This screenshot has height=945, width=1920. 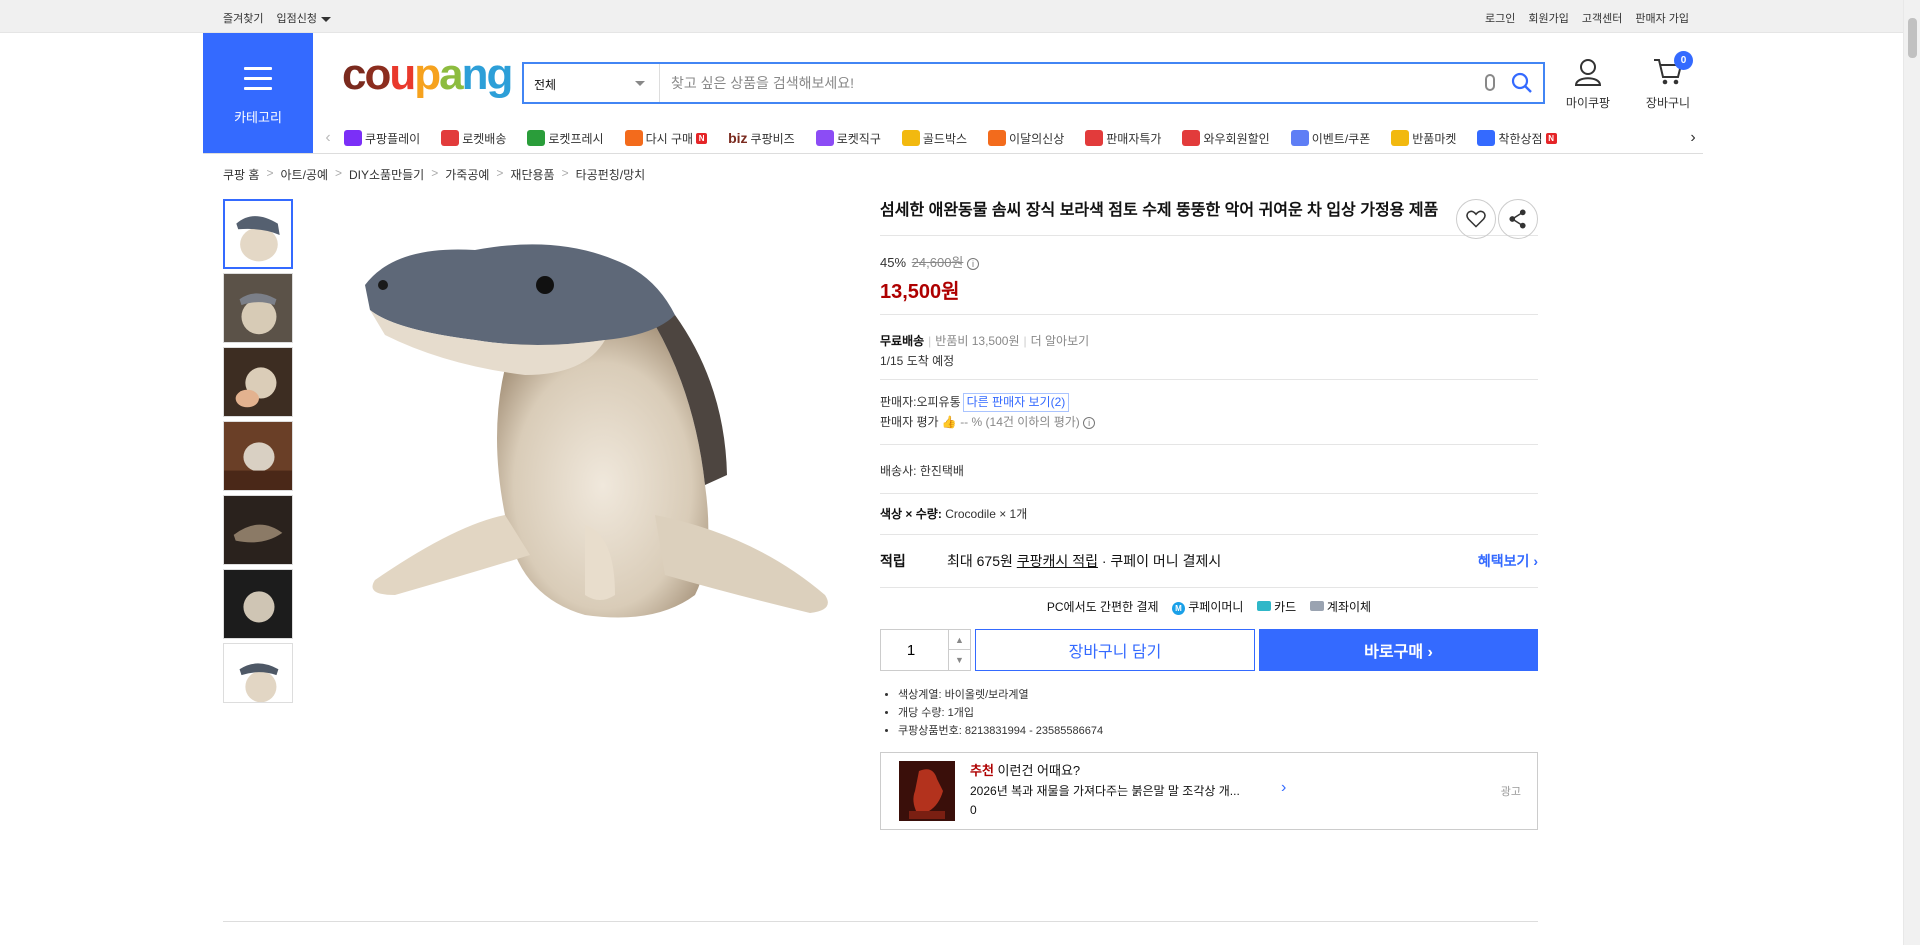 What do you see at coordinates (898, 471) in the screenshot?
I see `courier-label: 배송사:` at bounding box center [898, 471].